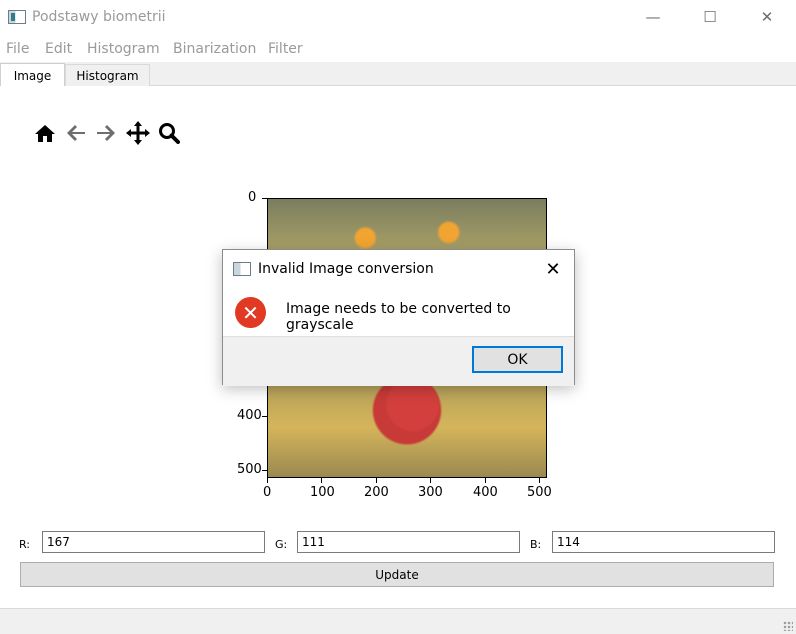 Image resolution: width=796 pixels, height=634 pixels. Describe the element at coordinates (45, 133) in the screenshot. I see `home-icon` at that location.